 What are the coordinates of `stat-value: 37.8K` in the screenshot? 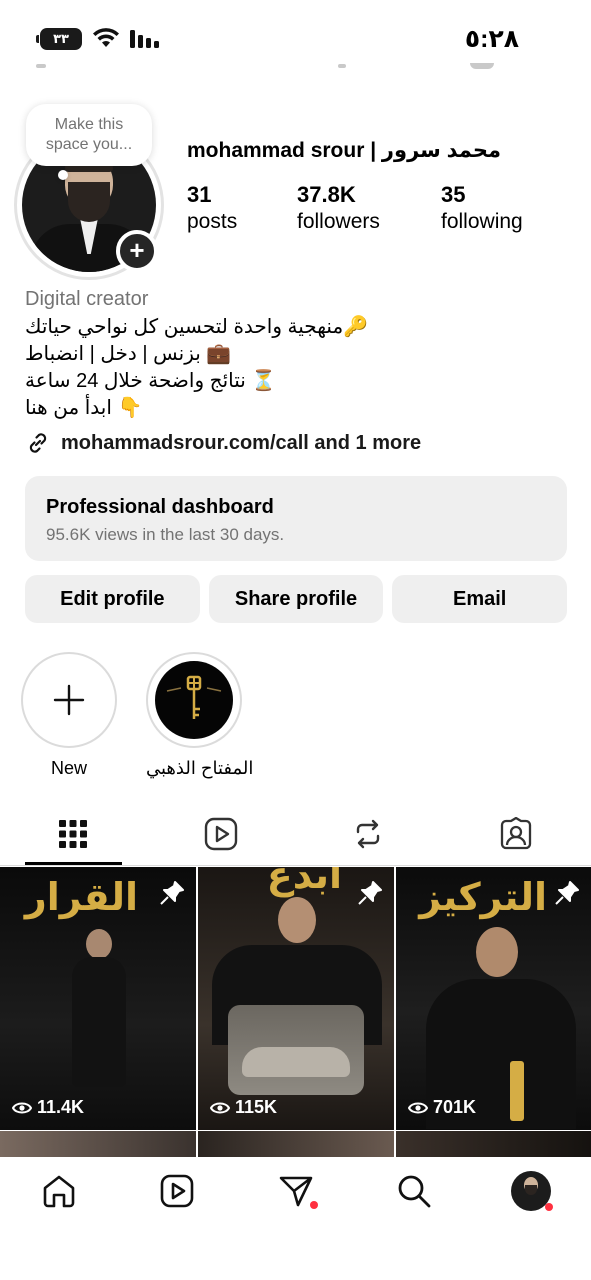 It's located at (326, 194).